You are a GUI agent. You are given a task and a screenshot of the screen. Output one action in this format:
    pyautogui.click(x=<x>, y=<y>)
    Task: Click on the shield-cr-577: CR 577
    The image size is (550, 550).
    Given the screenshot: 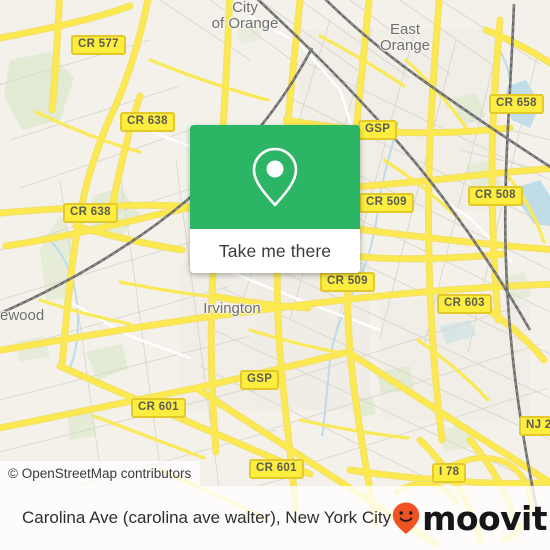 What is the action you would take?
    pyautogui.click(x=98, y=45)
    